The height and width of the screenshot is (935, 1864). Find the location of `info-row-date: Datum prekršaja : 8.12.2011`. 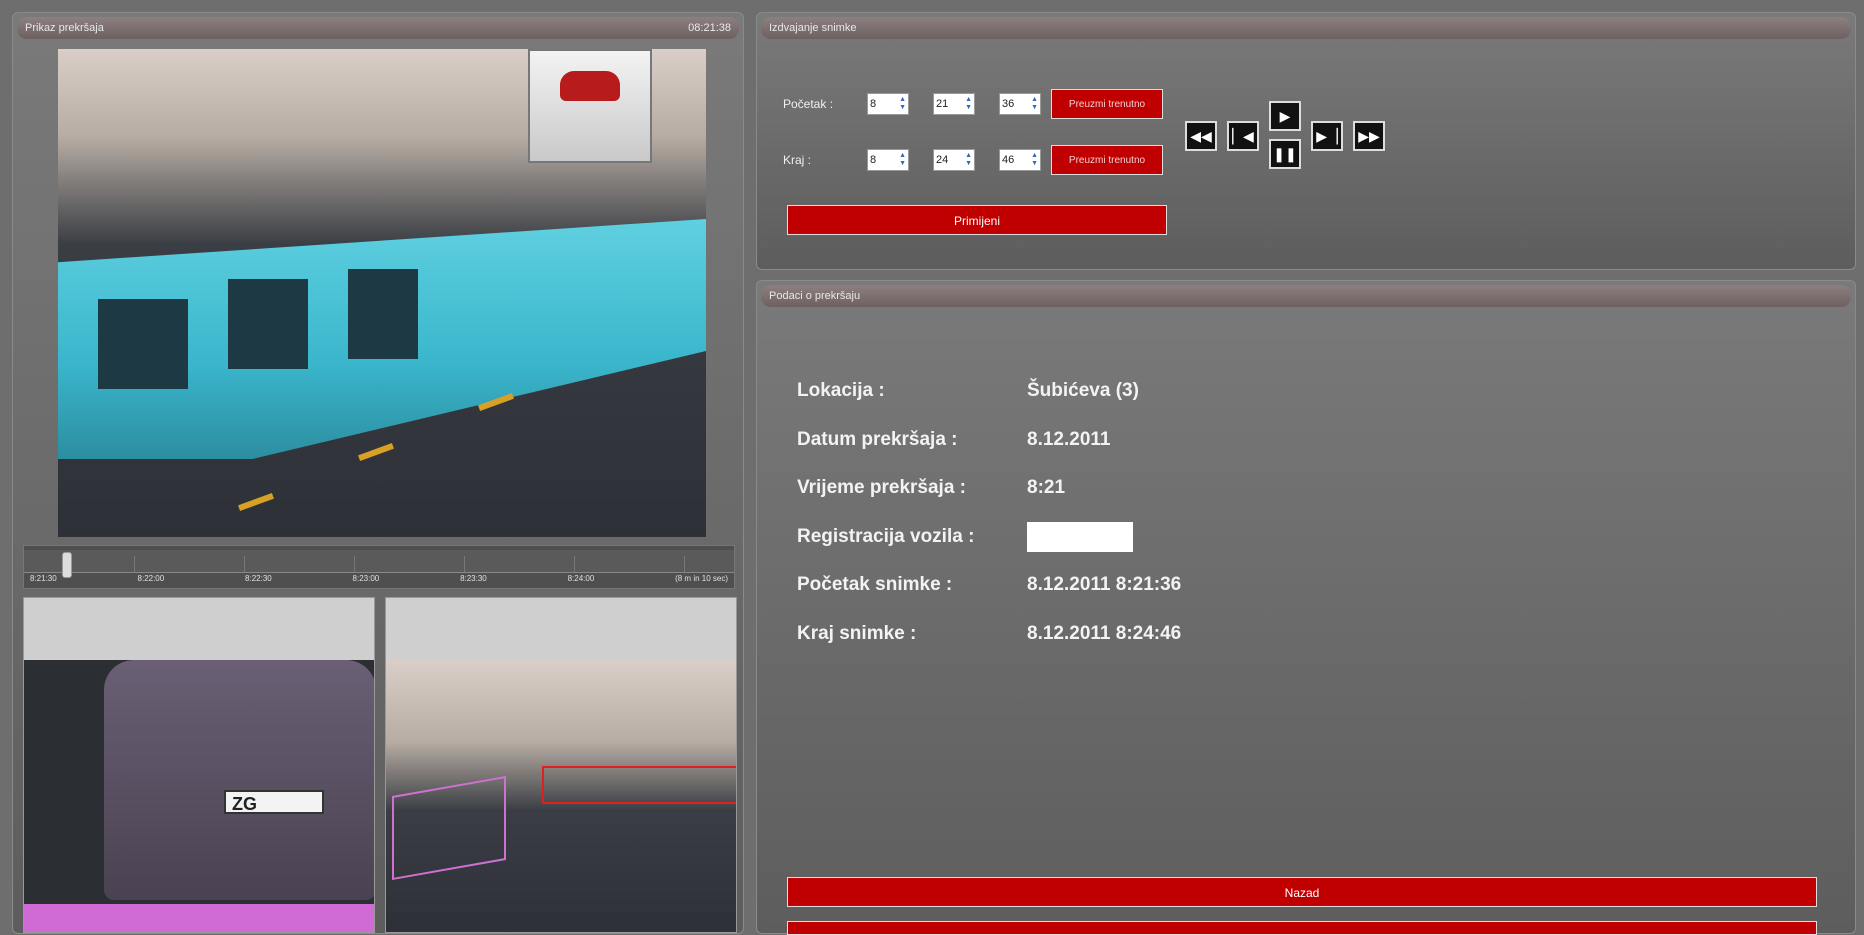

info-row-date: Datum prekršaja : 8.12.2011 is located at coordinates (989, 440).